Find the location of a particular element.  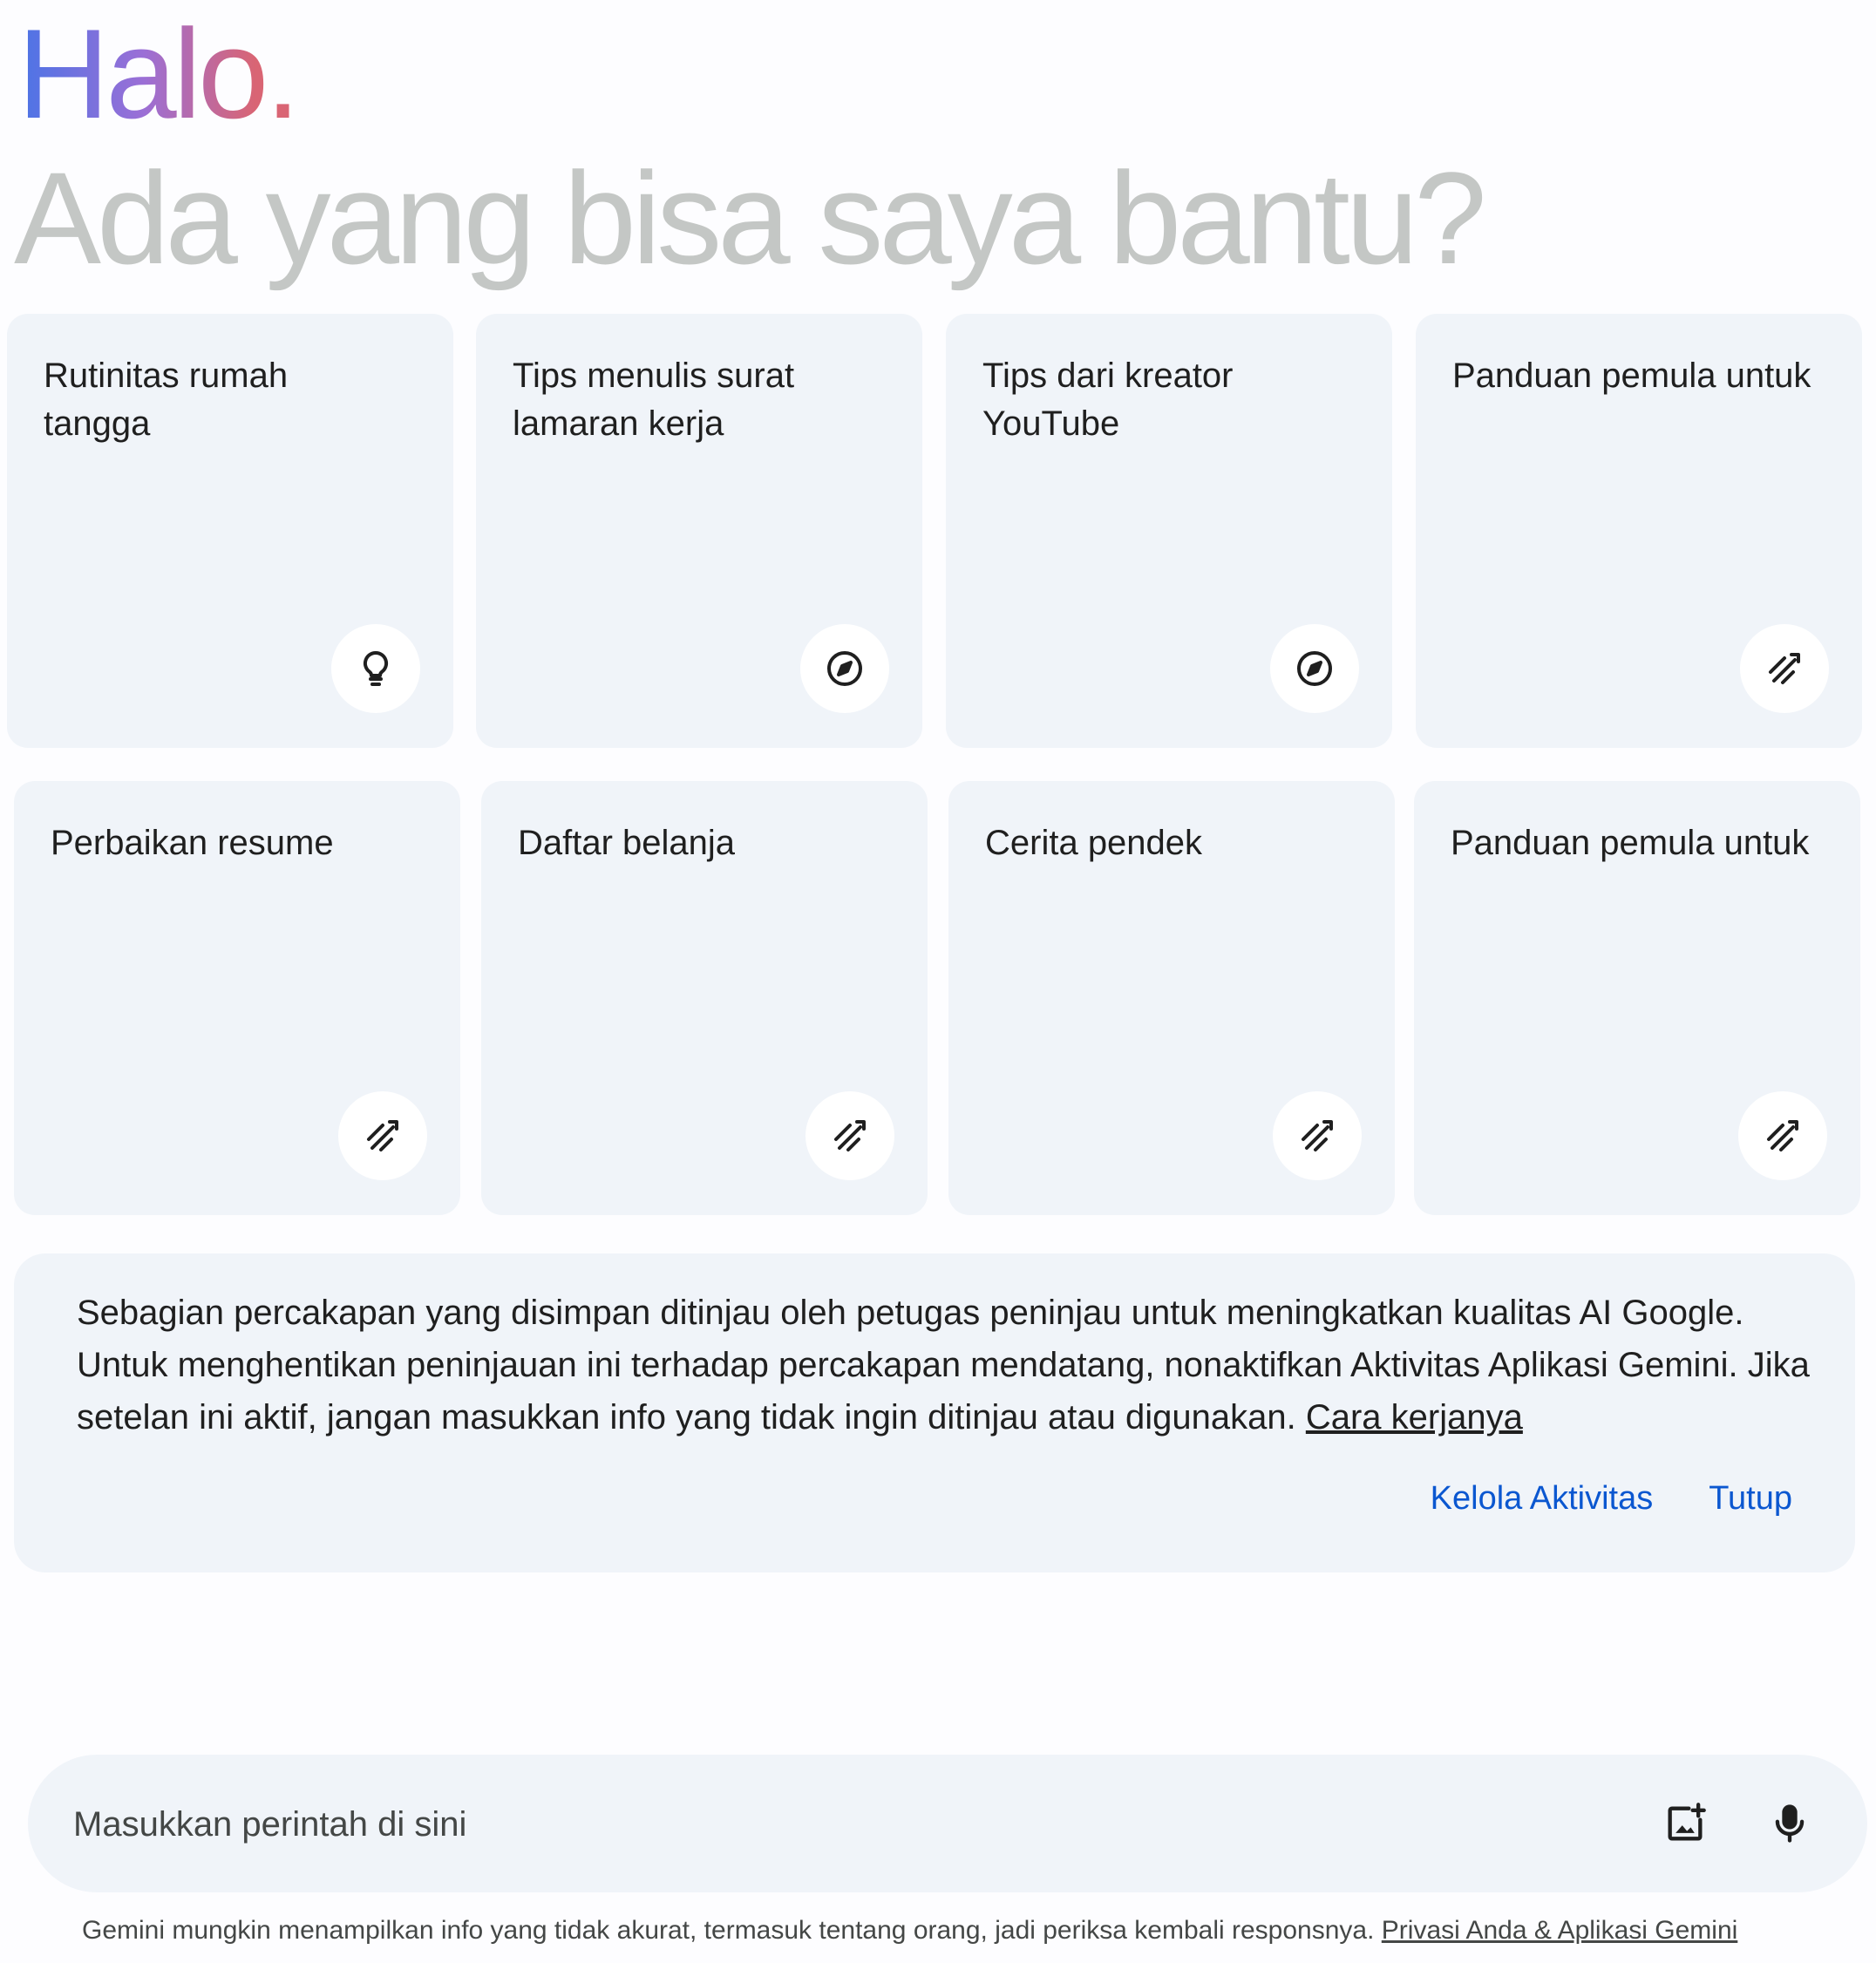

add-image-icon is located at coordinates (1685, 1824).